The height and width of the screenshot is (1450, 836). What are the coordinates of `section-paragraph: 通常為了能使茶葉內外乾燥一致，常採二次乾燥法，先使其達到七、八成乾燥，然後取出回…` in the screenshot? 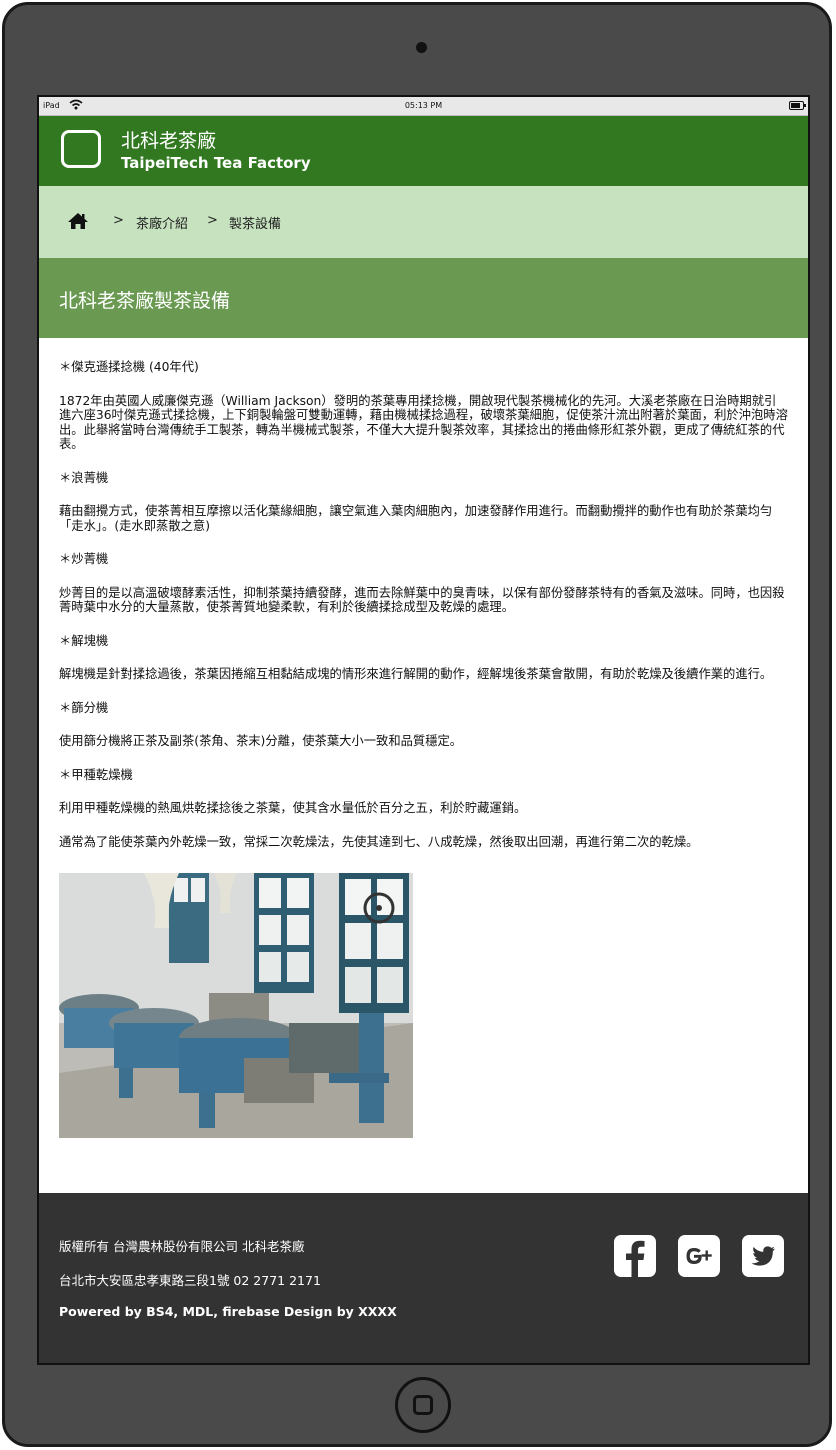 It's located at (379, 841).